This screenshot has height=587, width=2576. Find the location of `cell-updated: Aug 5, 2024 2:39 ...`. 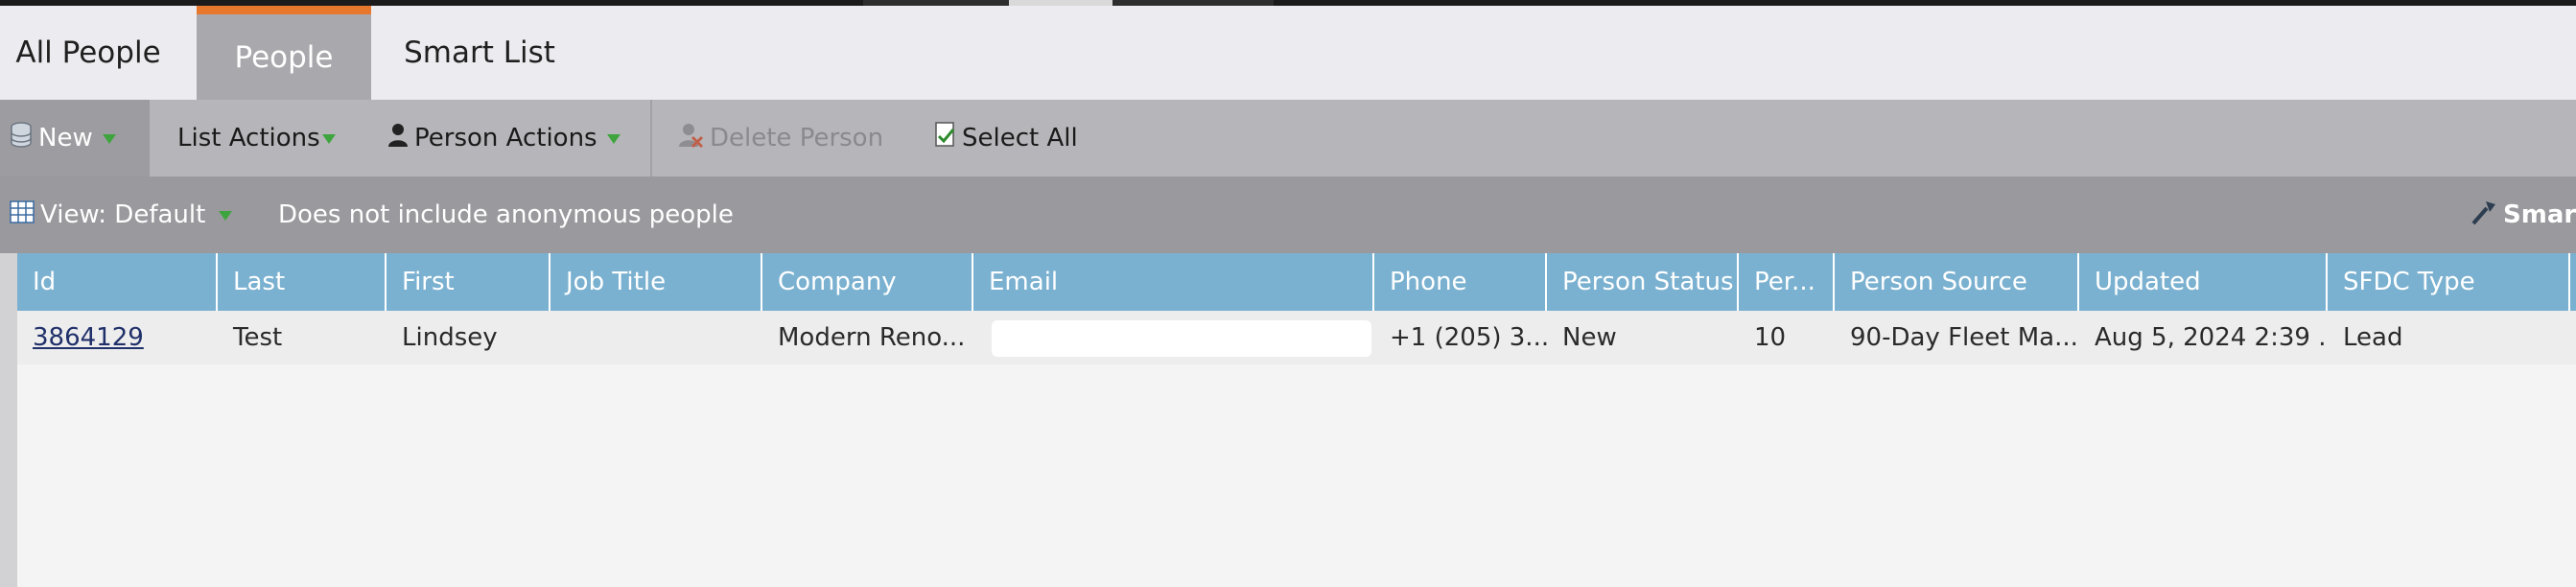

cell-updated: Aug 5, 2024 2:39 ... is located at coordinates (2203, 337).